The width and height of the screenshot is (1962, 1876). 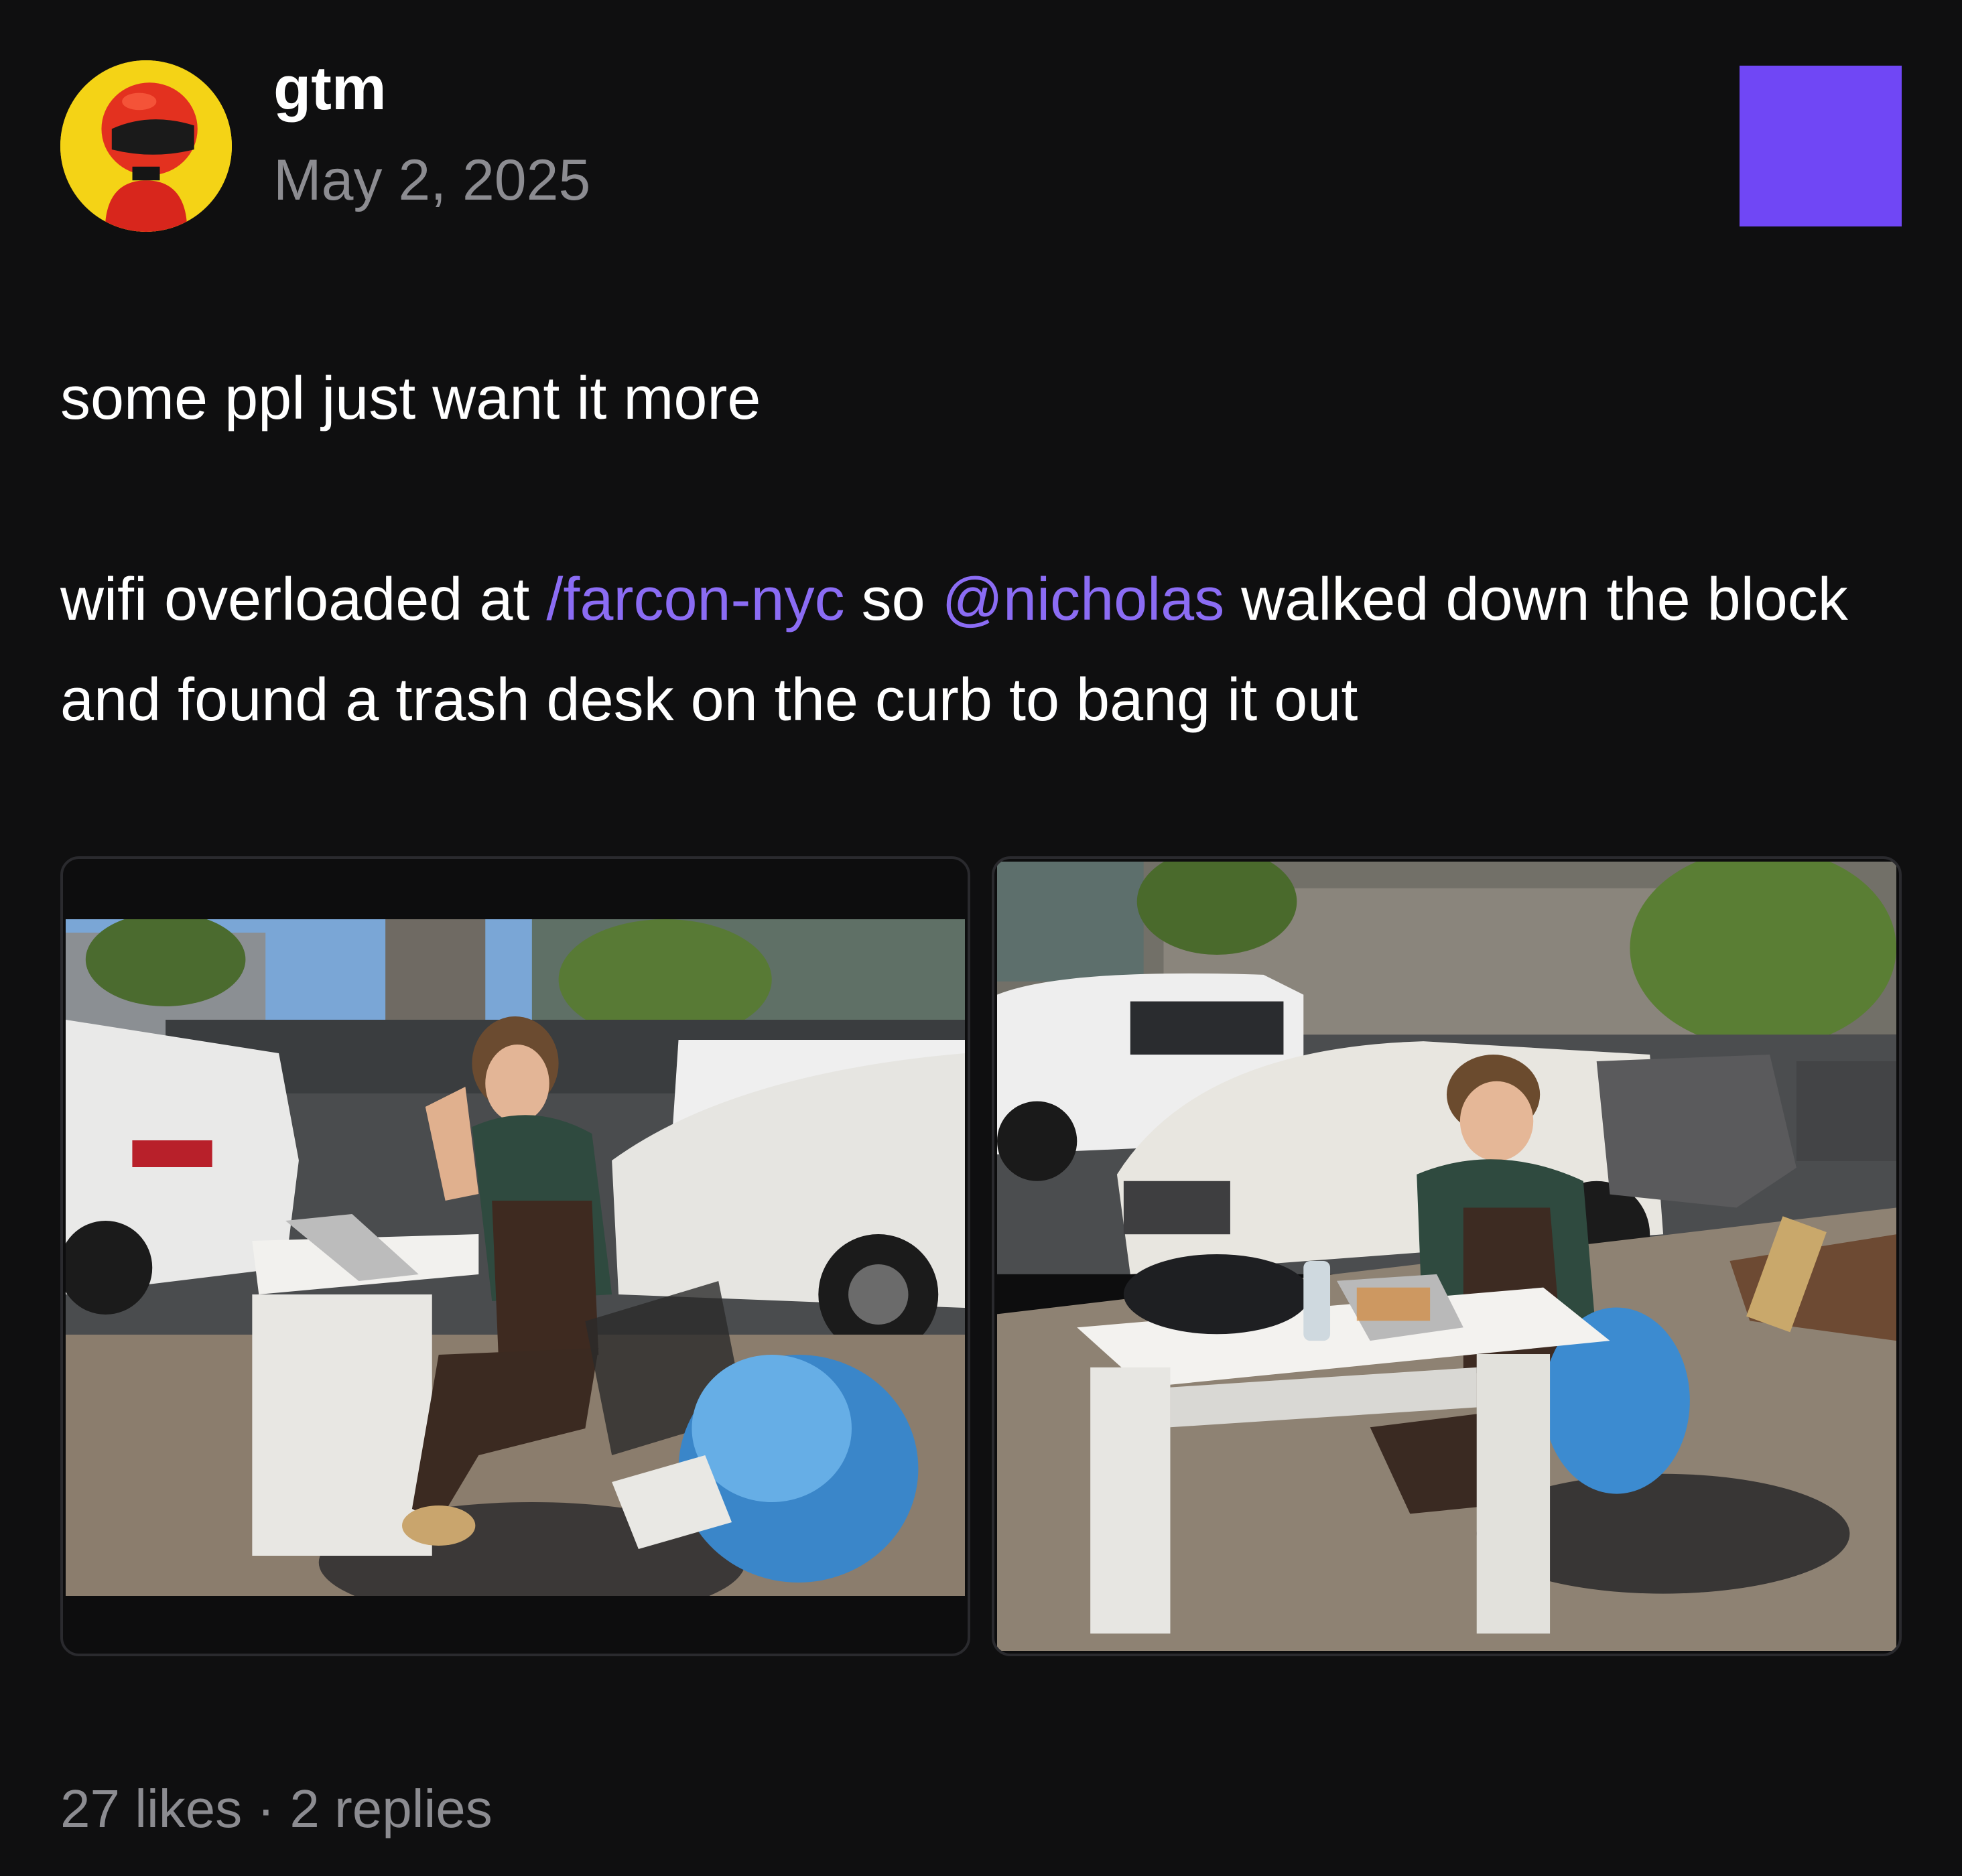 What do you see at coordinates (1083, 600) in the screenshot?
I see `mention-link: @nicholas` at bounding box center [1083, 600].